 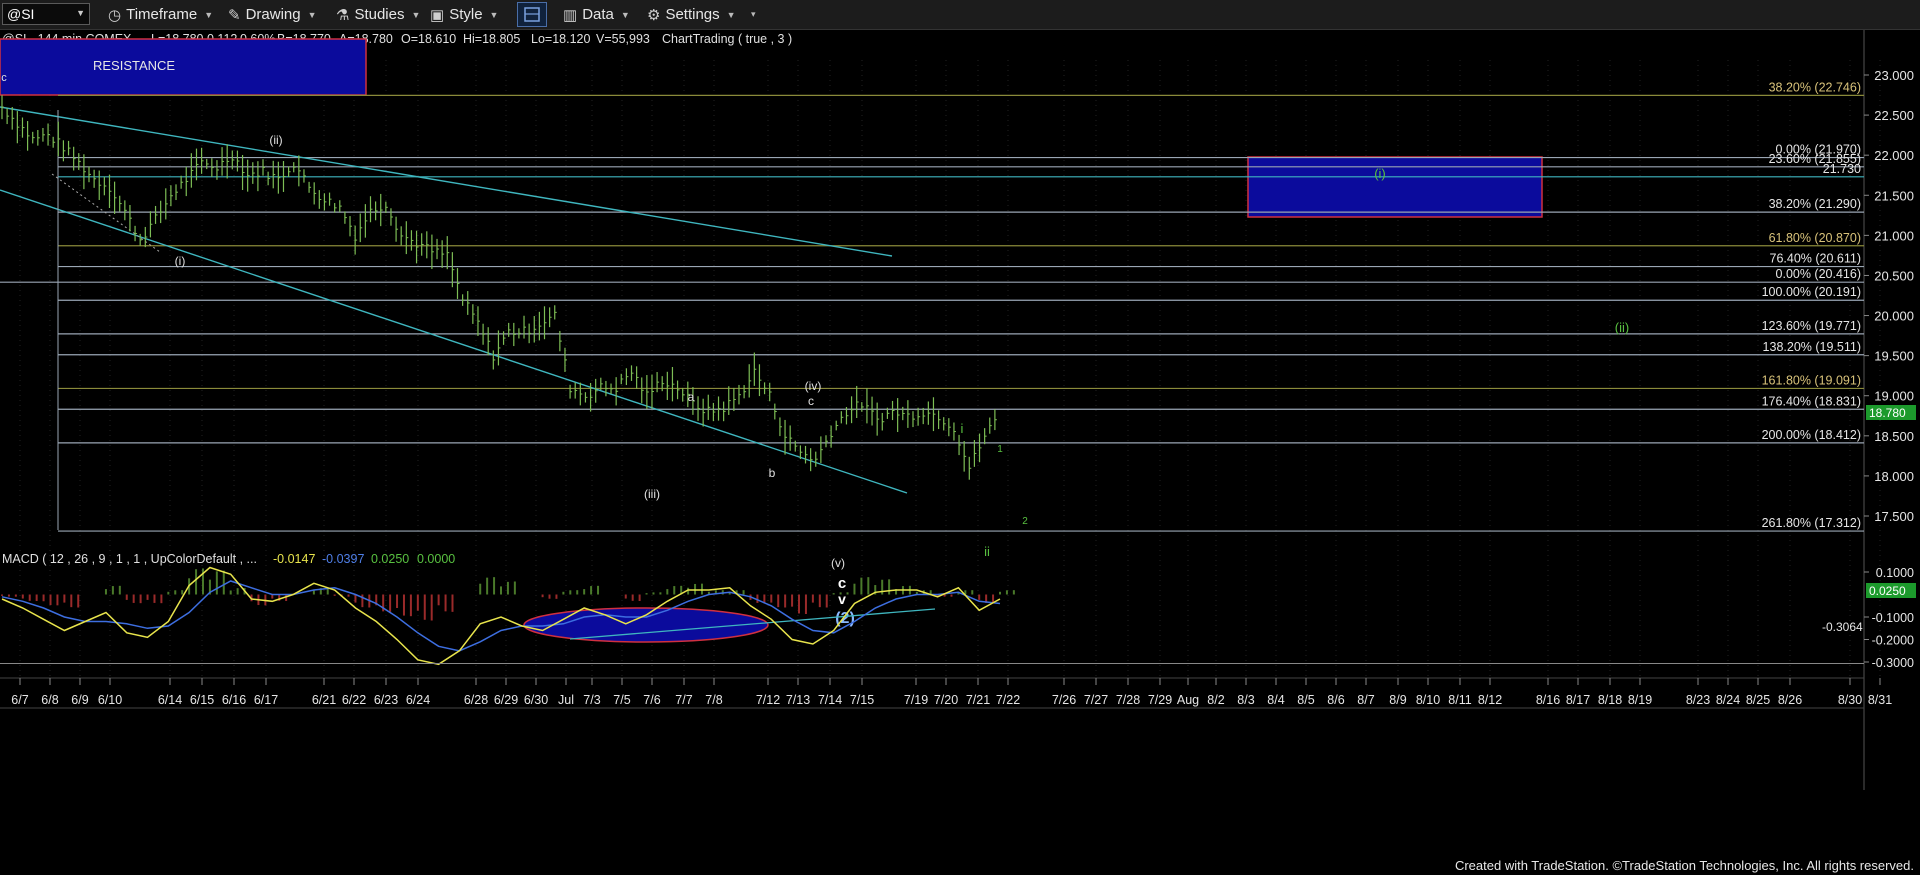 What do you see at coordinates (1728, 700) in the screenshot?
I see `date-axis-label: 8/24` at bounding box center [1728, 700].